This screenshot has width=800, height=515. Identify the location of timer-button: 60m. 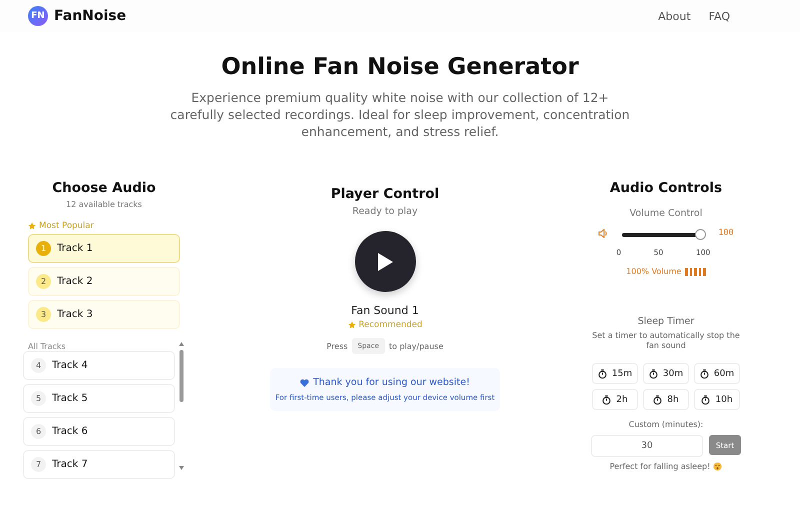
(717, 373).